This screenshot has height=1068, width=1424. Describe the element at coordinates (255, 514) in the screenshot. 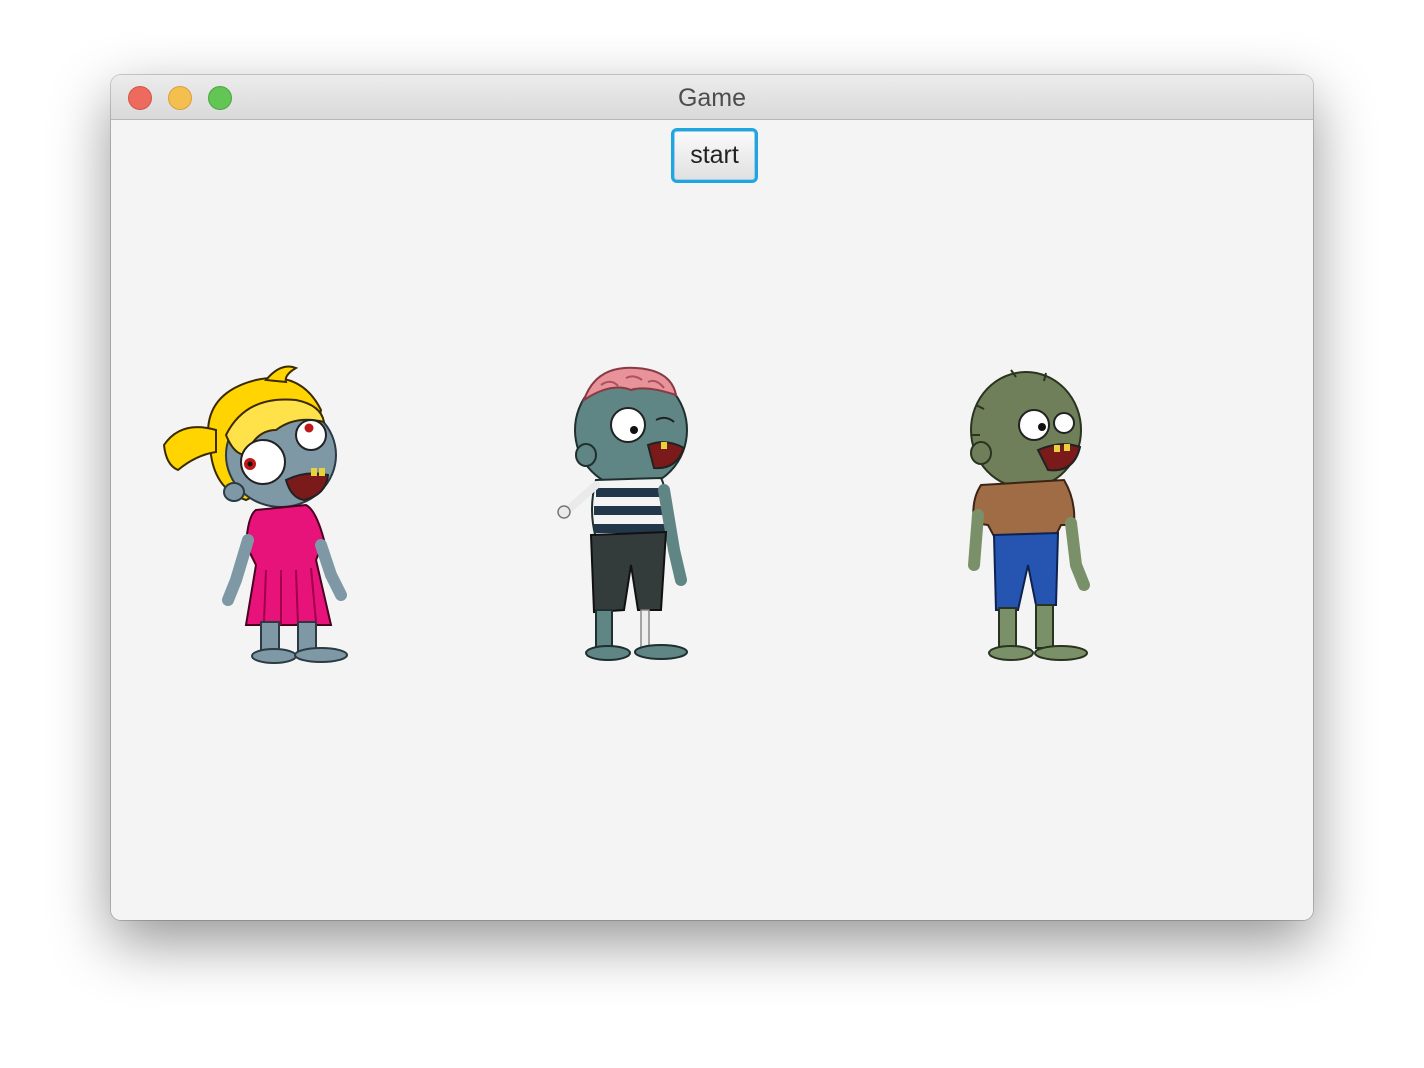

I see `zombie-girl-sprite` at that location.